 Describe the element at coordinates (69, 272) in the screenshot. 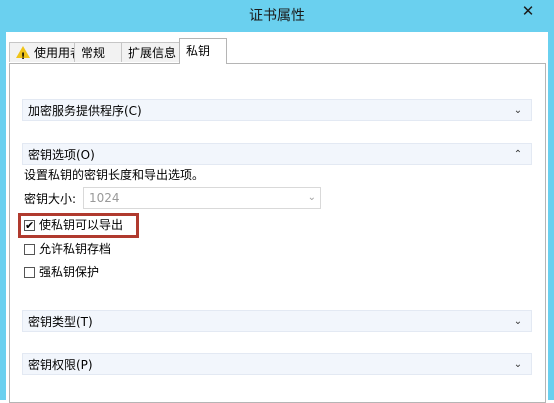

I see `checkbox-label: 强私钥保护` at that location.